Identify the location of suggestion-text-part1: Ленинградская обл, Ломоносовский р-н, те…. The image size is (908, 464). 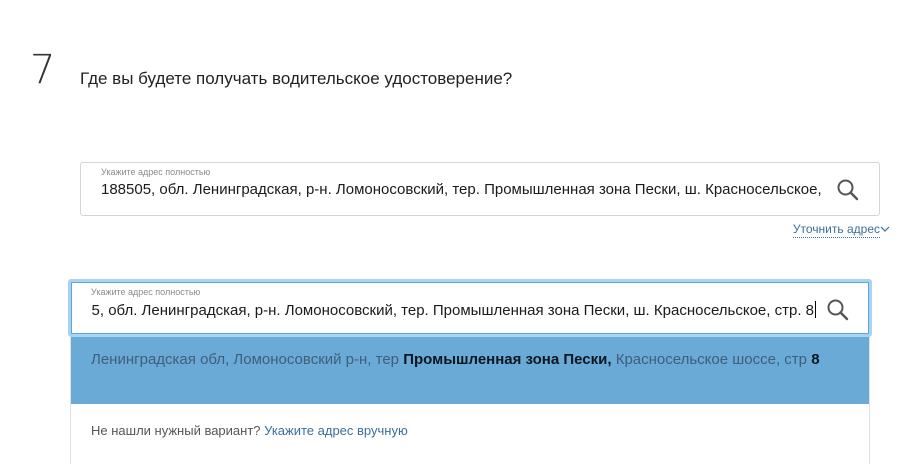
(247, 359).